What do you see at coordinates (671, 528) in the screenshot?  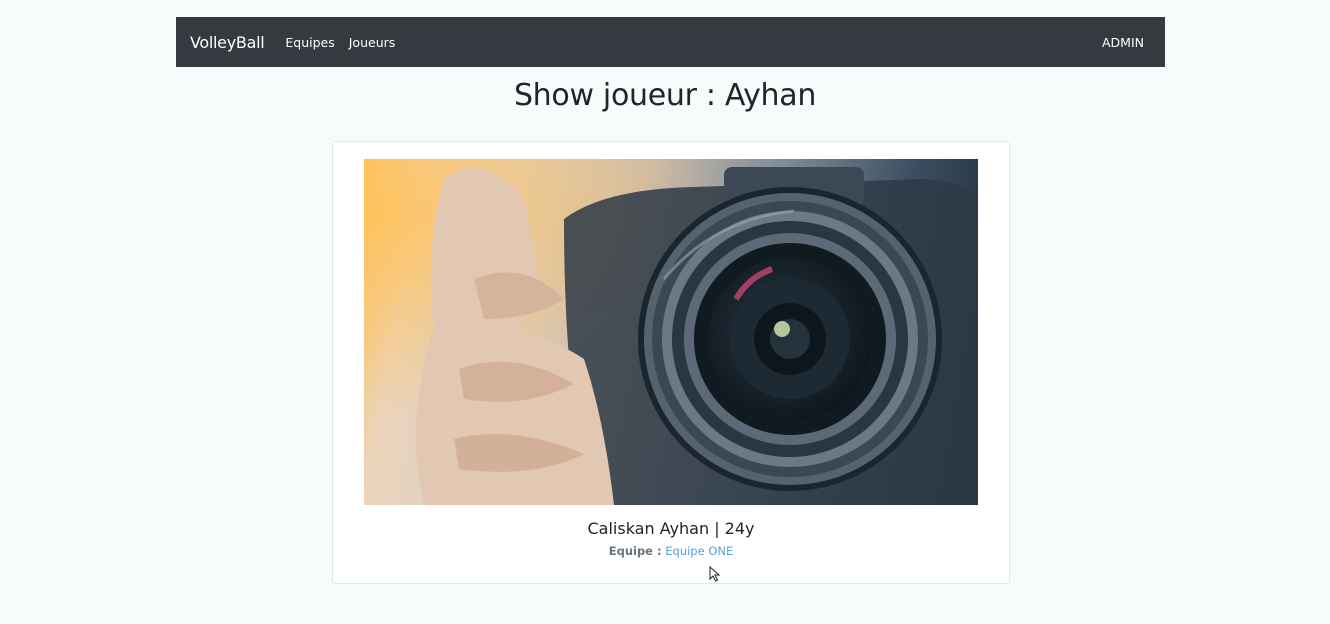 I see `player-name-age: Caliskan Ayhan | 24y` at bounding box center [671, 528].